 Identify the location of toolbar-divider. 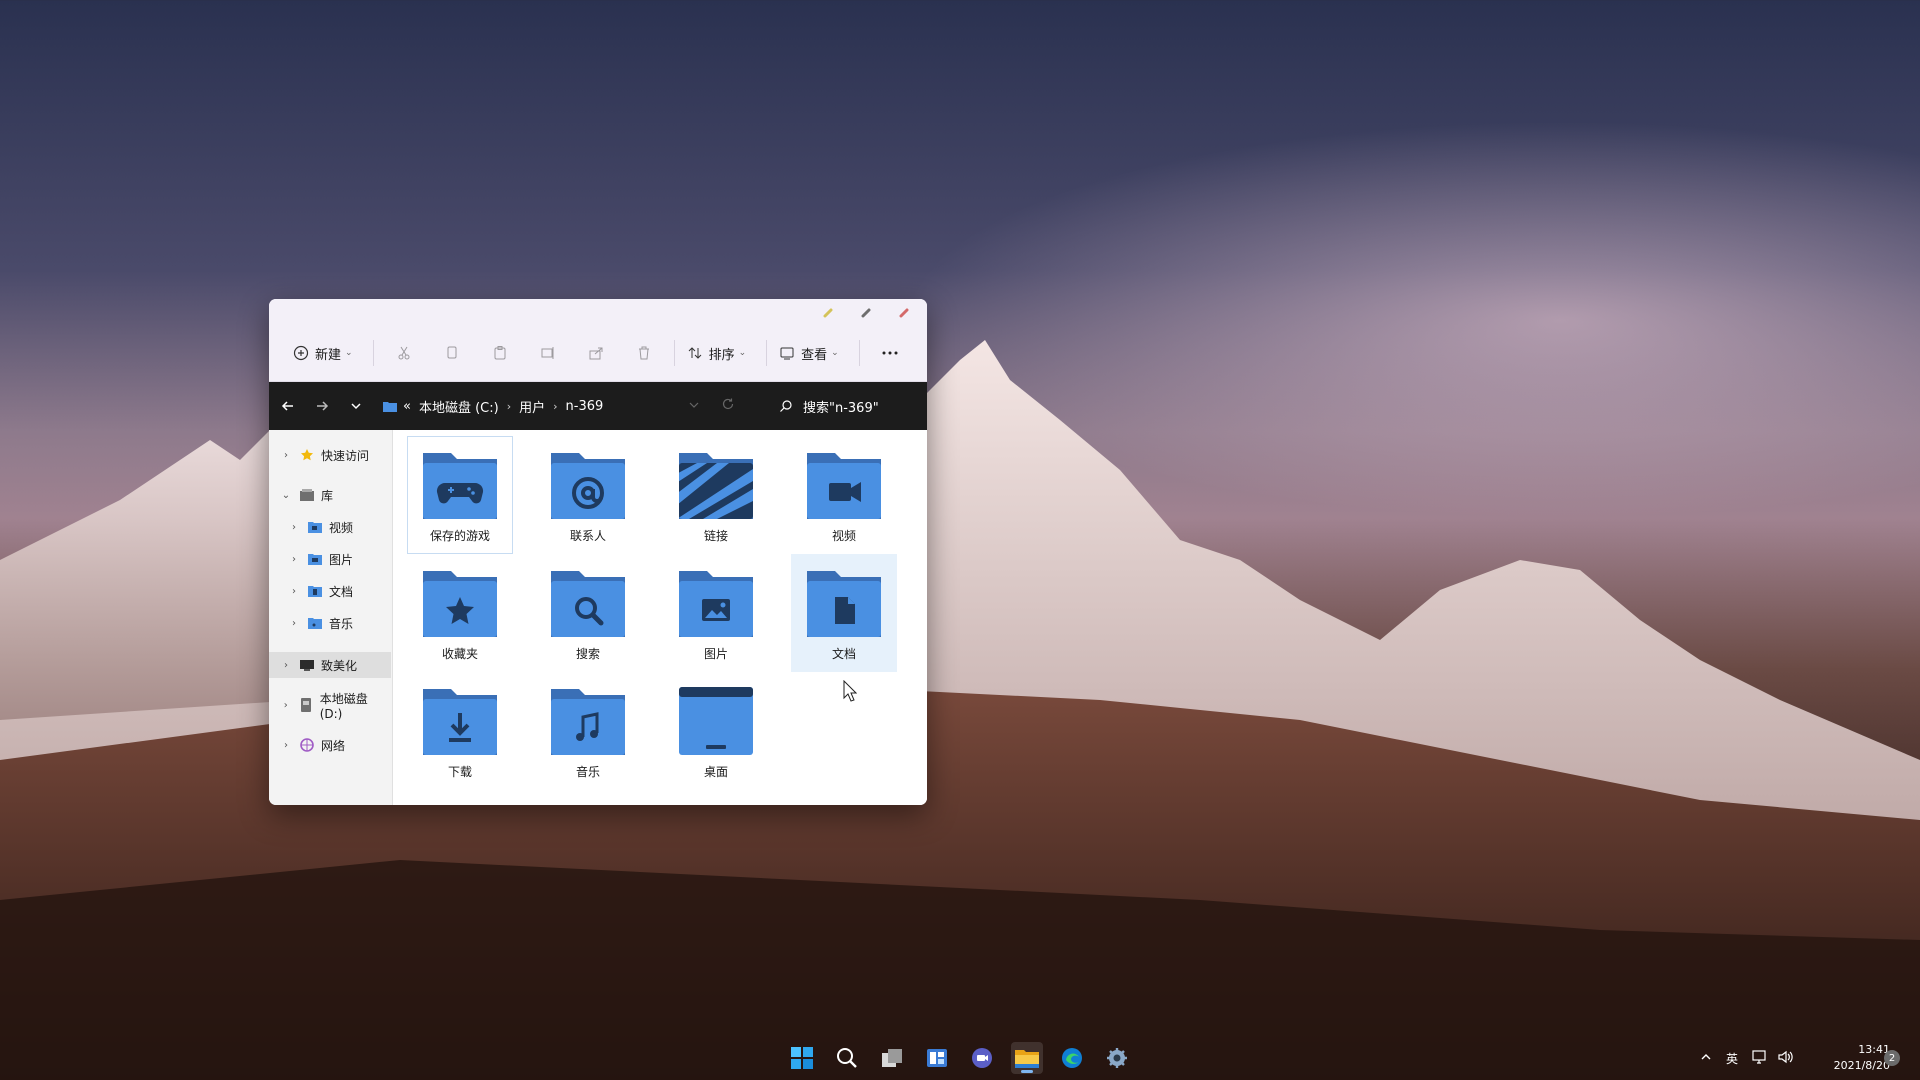
(859, 353).